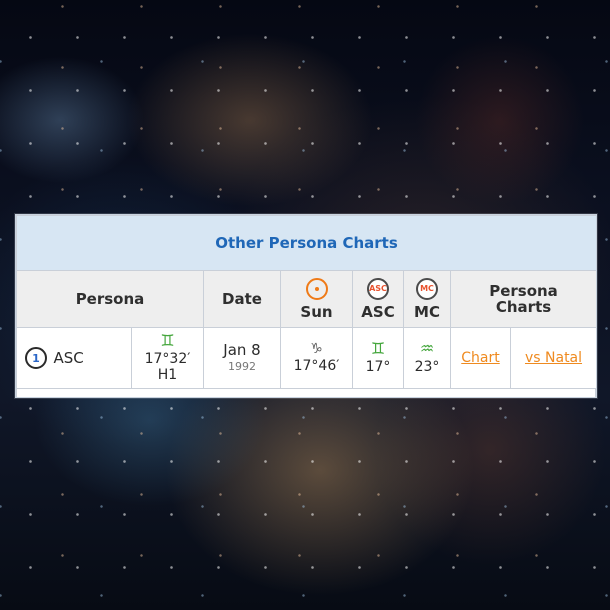 This screenshot has height=610, width=610. What do you see at coordinates (427, 288) in the screenshot?
I see `mc-icon: MC` at bounding box center [427, 288].